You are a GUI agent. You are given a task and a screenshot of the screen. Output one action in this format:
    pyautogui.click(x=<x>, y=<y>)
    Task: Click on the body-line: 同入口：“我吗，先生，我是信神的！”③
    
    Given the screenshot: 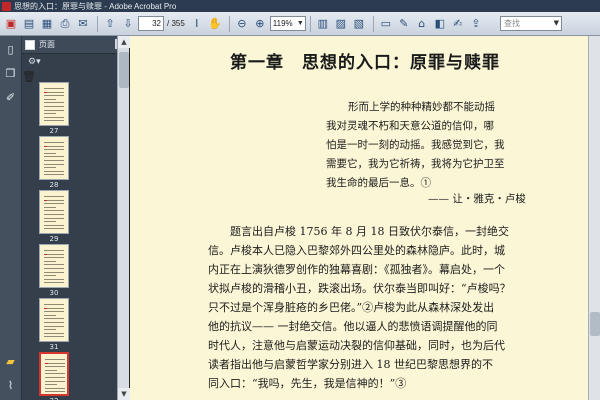 What is the action you would take?
    pyautogui.click(x=307, y=383)
    